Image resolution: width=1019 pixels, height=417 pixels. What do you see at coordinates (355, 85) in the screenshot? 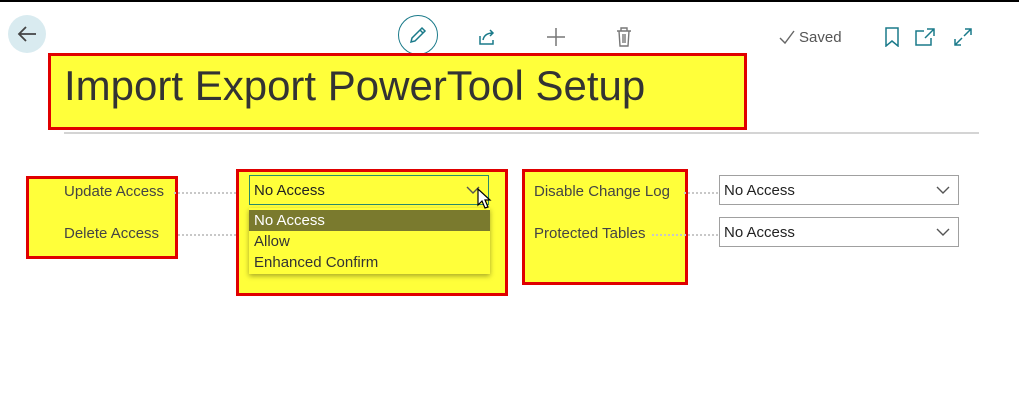
I see `page-title: Import Export PowerTool Setup` at bounding box center [355, 85].